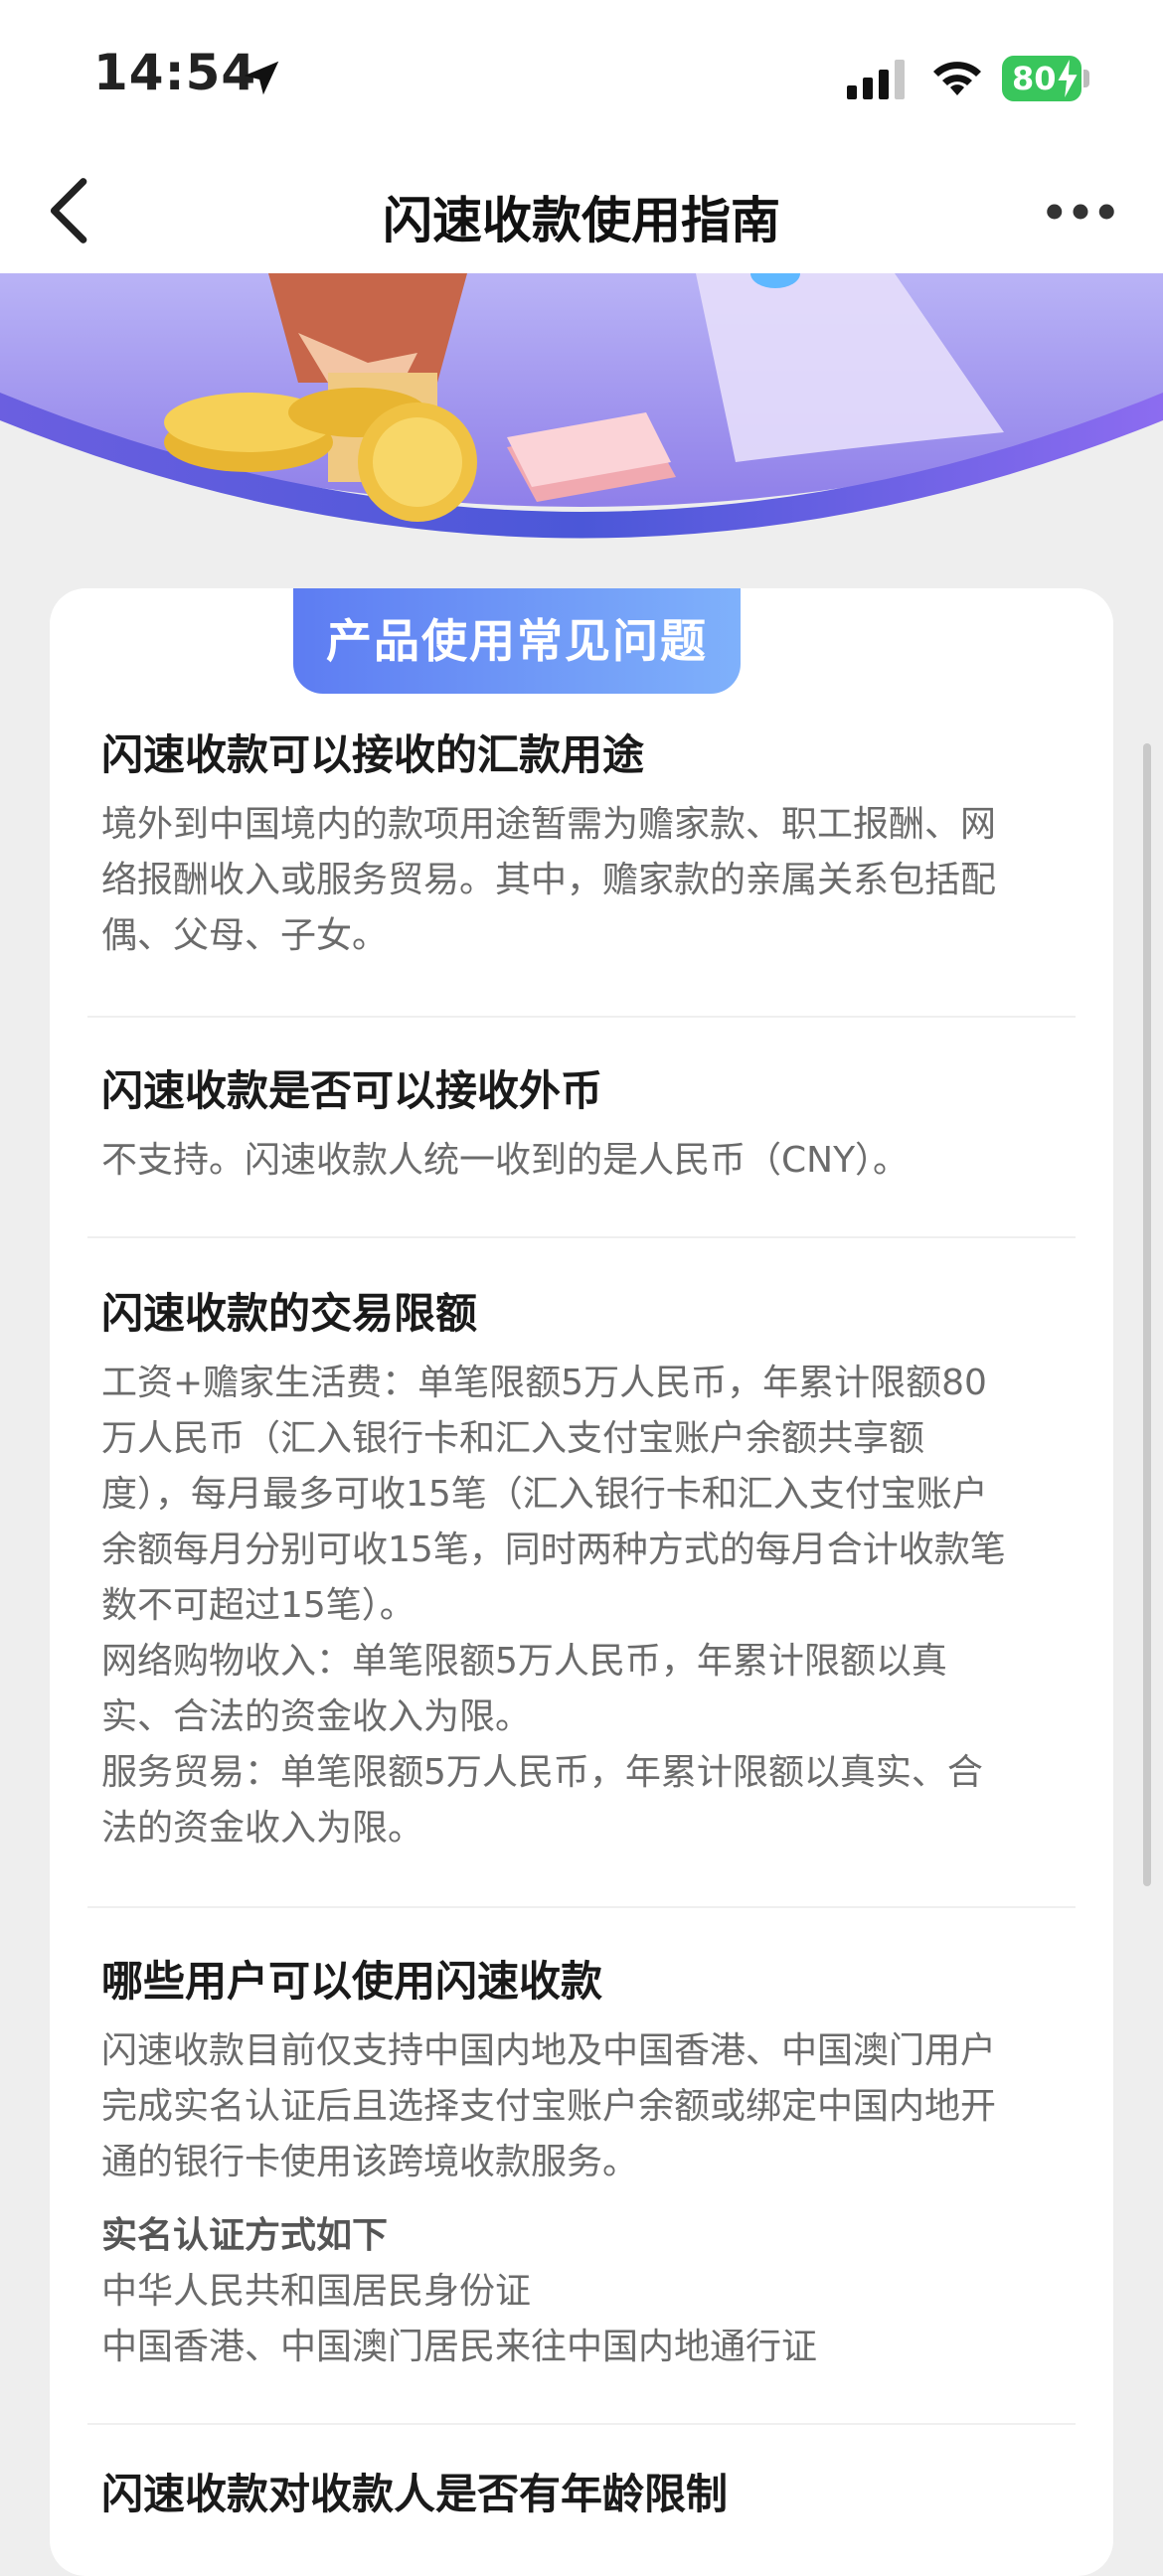 This screenshot has height=2576, width=1163. Describe the element at coordinates (262, 1828) in the screenshot. I see `answer-line: 法的资金收入为限。` at that location.